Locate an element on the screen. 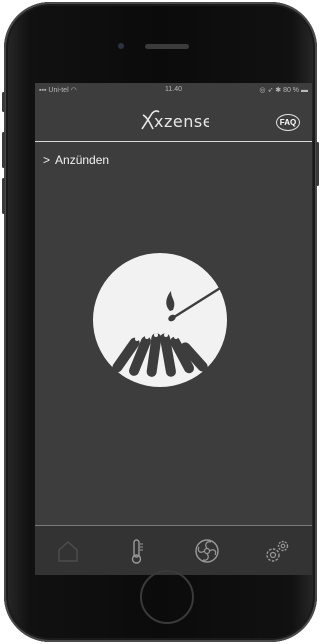 Image resolution: width=321 pixels, height=644 pixels. tab-bar is located at coordinates (173, 550).